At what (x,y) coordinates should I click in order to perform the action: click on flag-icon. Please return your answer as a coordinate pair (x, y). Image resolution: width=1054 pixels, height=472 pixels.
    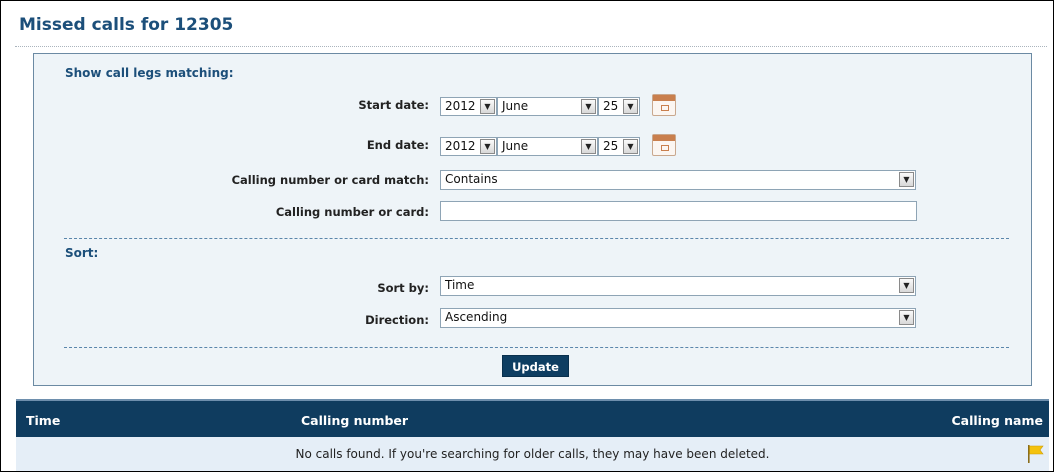
    Looking at the image, I should click on (1036, 454).